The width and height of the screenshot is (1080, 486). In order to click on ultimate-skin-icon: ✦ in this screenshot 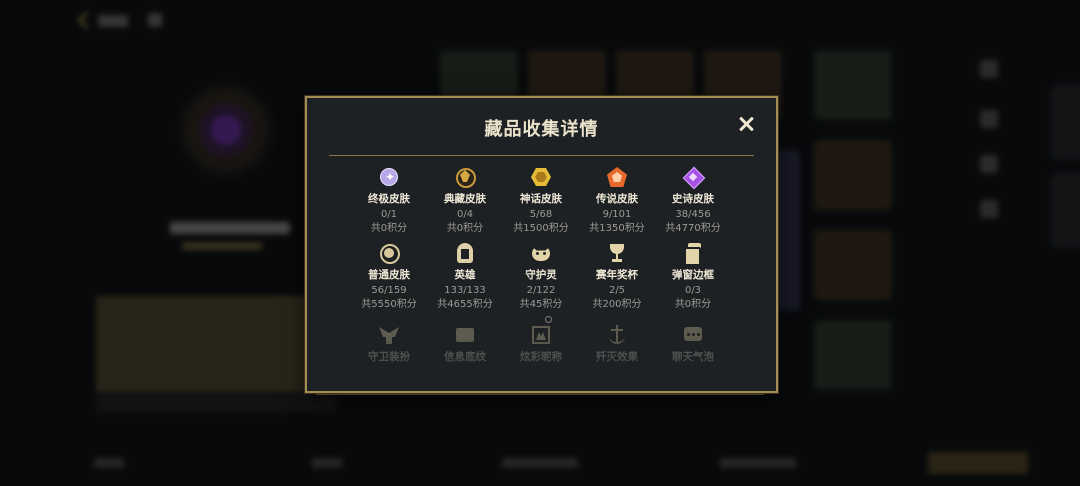, I will do `click(389, 177)`.